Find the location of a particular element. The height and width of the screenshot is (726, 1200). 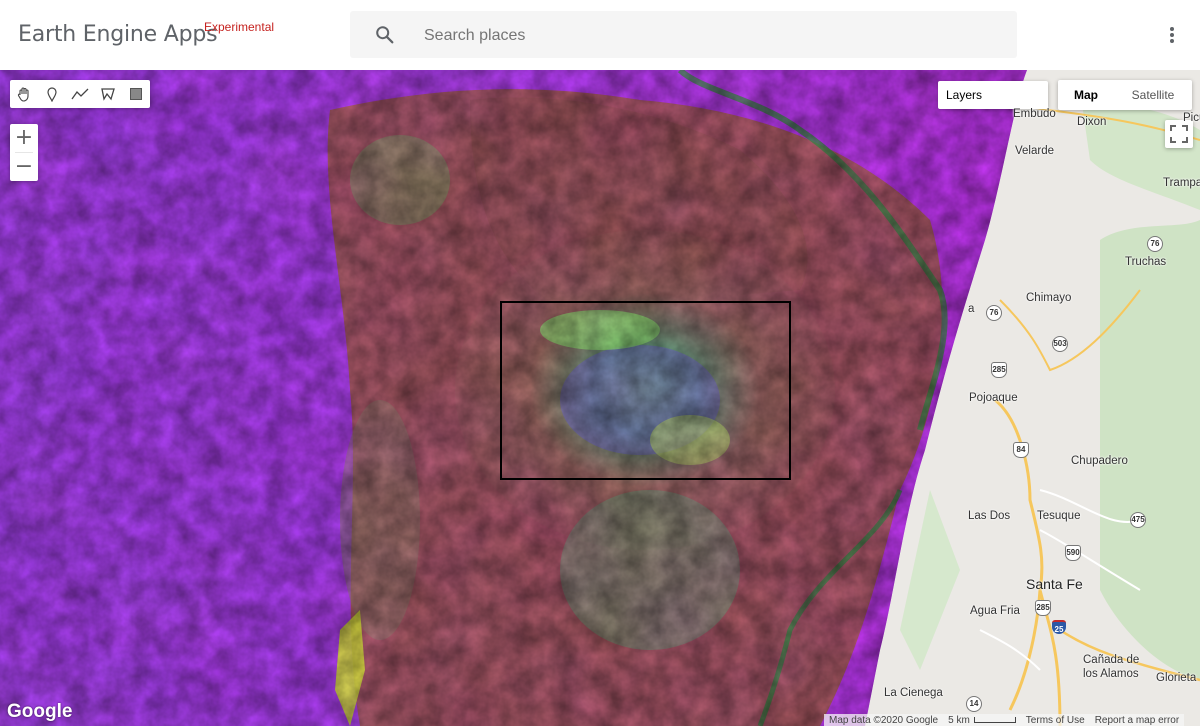

scale-bar is located at coordinates (994, 719).